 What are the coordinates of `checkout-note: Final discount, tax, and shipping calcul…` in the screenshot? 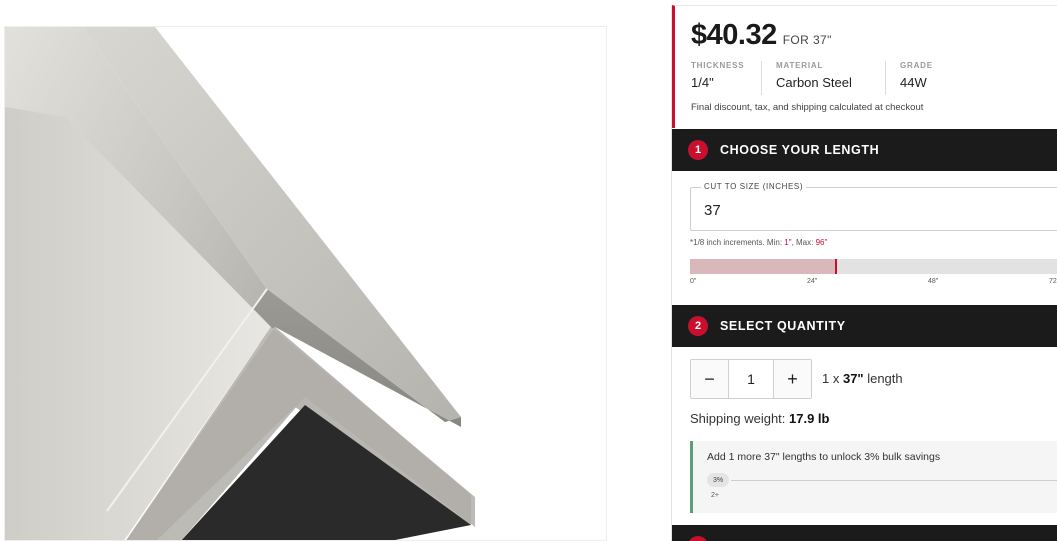 It's located at (807, 107).